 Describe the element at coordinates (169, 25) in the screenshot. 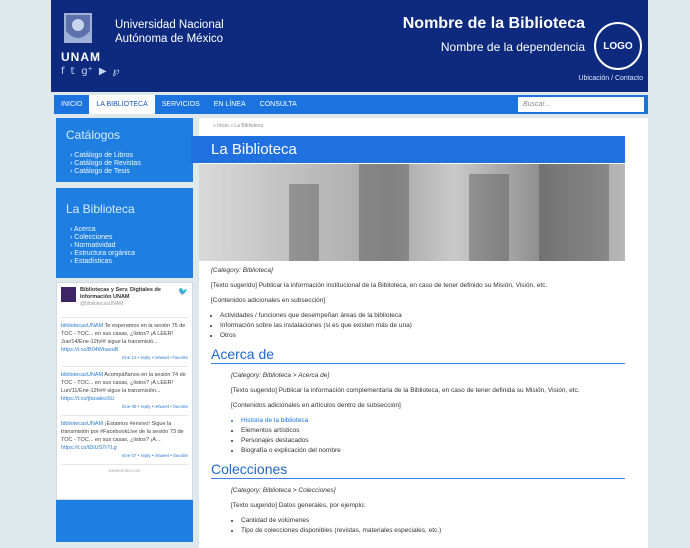

I see `university-line-1: Universidad Nacional` at that location.